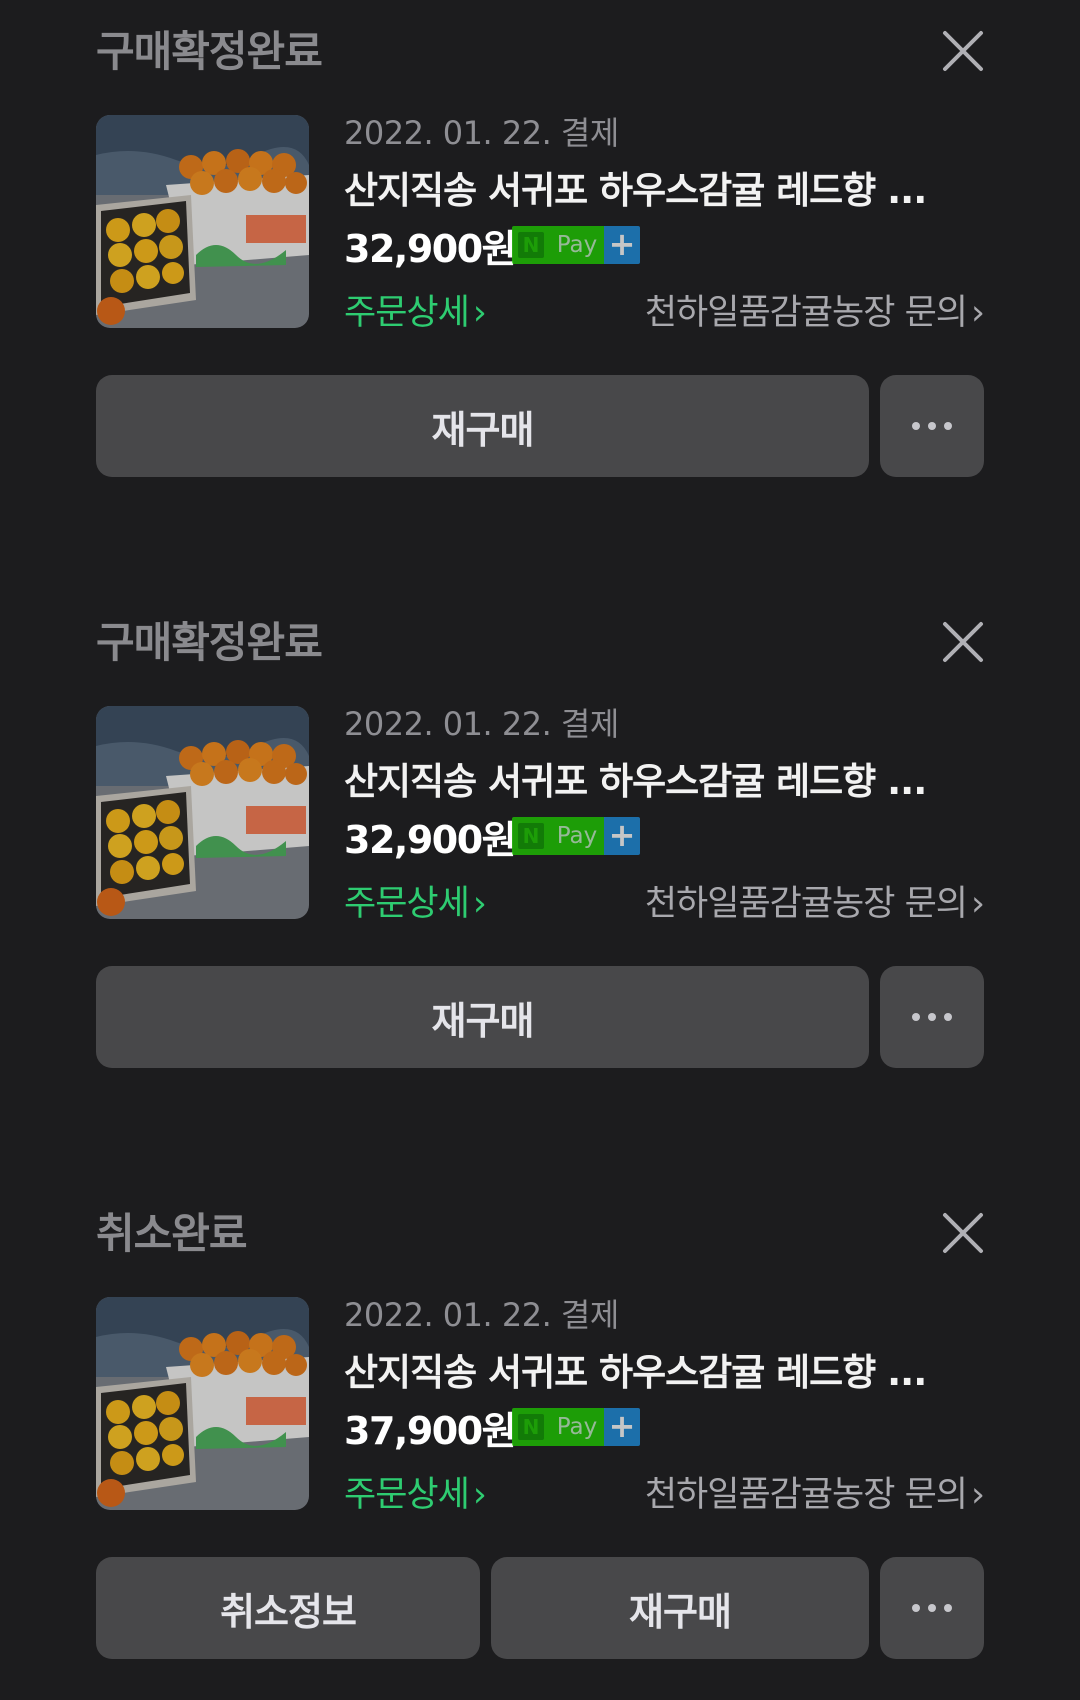 The image size is (1080, 1700). I want to click on cancel-info-button: 취소정보, so click(288, 1608).